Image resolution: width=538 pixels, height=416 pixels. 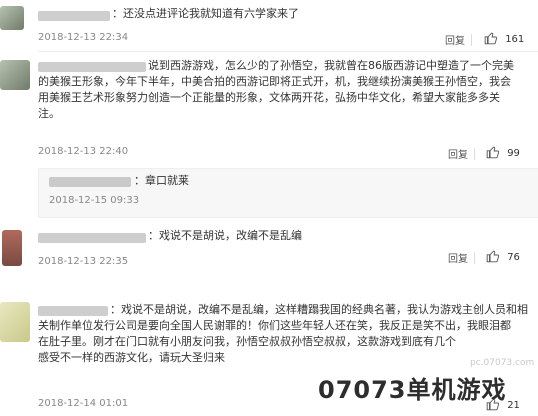 What do you see at coordinates (225, 235) in the screenshot?
I see `comment-text: ：戏说不是胡说，改编不是乱编` at bounding box center [225, 235].